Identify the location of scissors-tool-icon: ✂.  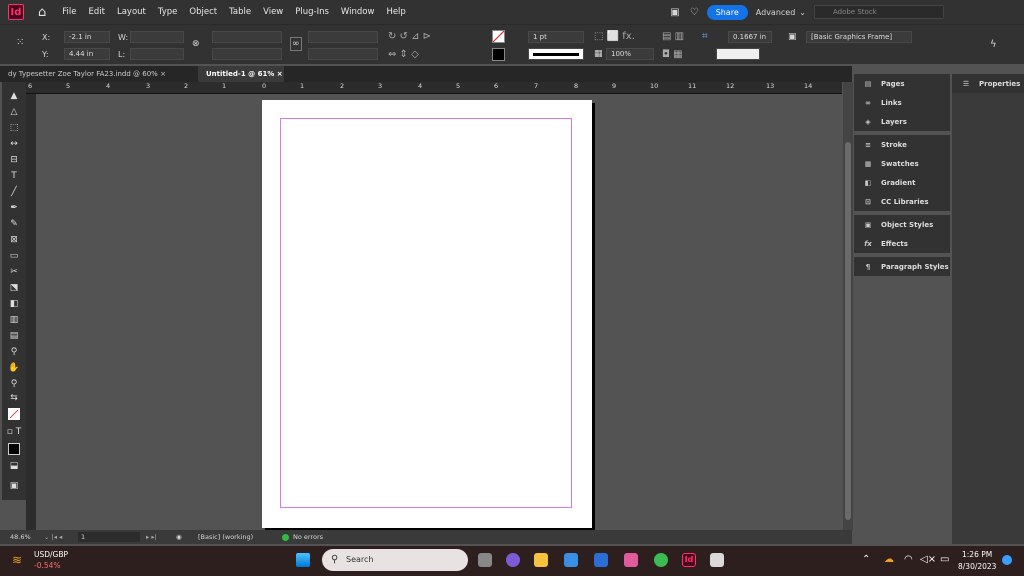
(14, 272).